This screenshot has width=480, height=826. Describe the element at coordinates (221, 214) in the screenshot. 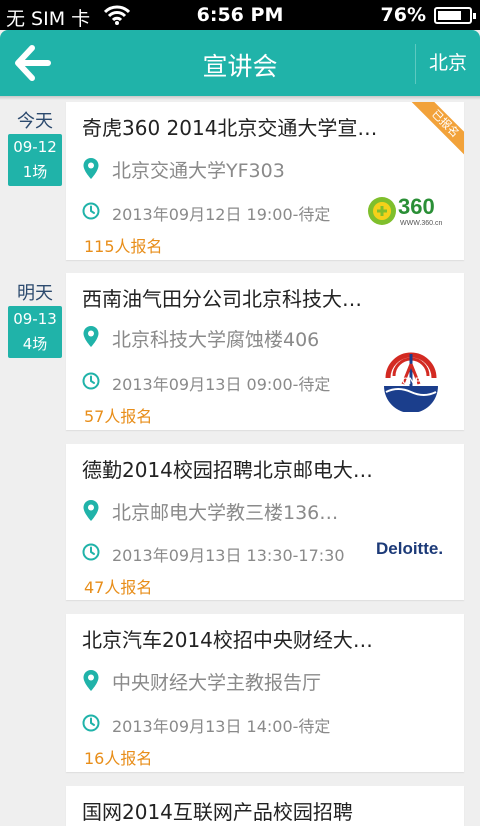

I see `event-time: 2013年09月12日 19:00-待定` at that location.